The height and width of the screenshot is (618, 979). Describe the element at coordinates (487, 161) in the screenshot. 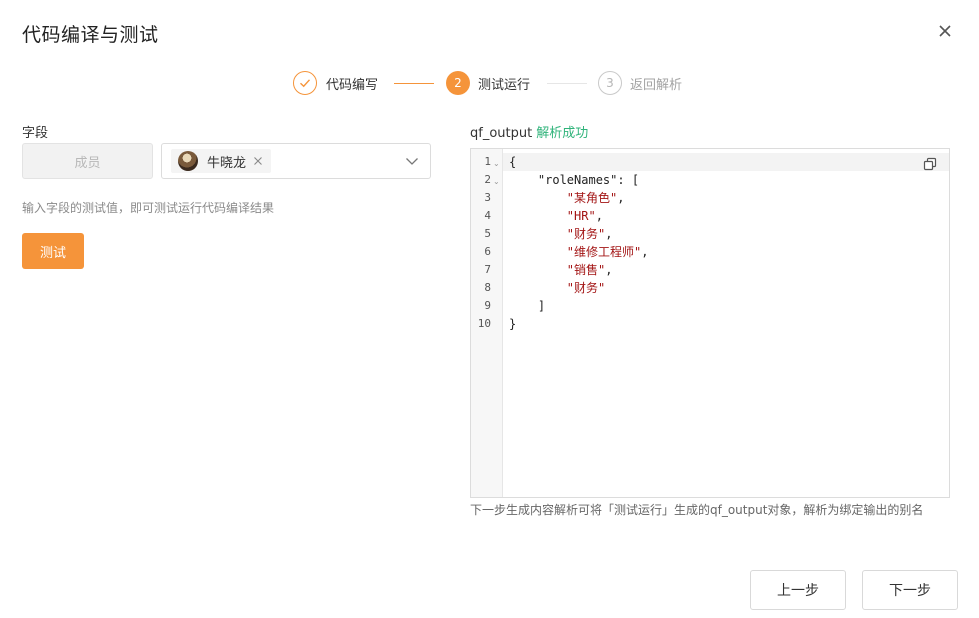

I see `line-number: 1` at that location.